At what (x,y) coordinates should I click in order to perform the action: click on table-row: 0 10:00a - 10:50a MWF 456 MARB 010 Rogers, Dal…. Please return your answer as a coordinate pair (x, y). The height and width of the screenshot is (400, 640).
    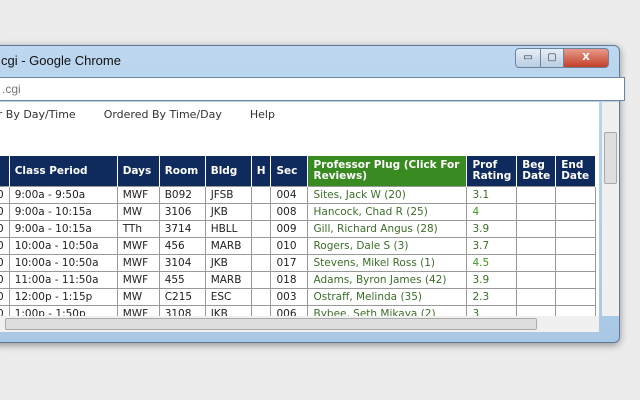
    Looking at the image, I should click on (298, 246).